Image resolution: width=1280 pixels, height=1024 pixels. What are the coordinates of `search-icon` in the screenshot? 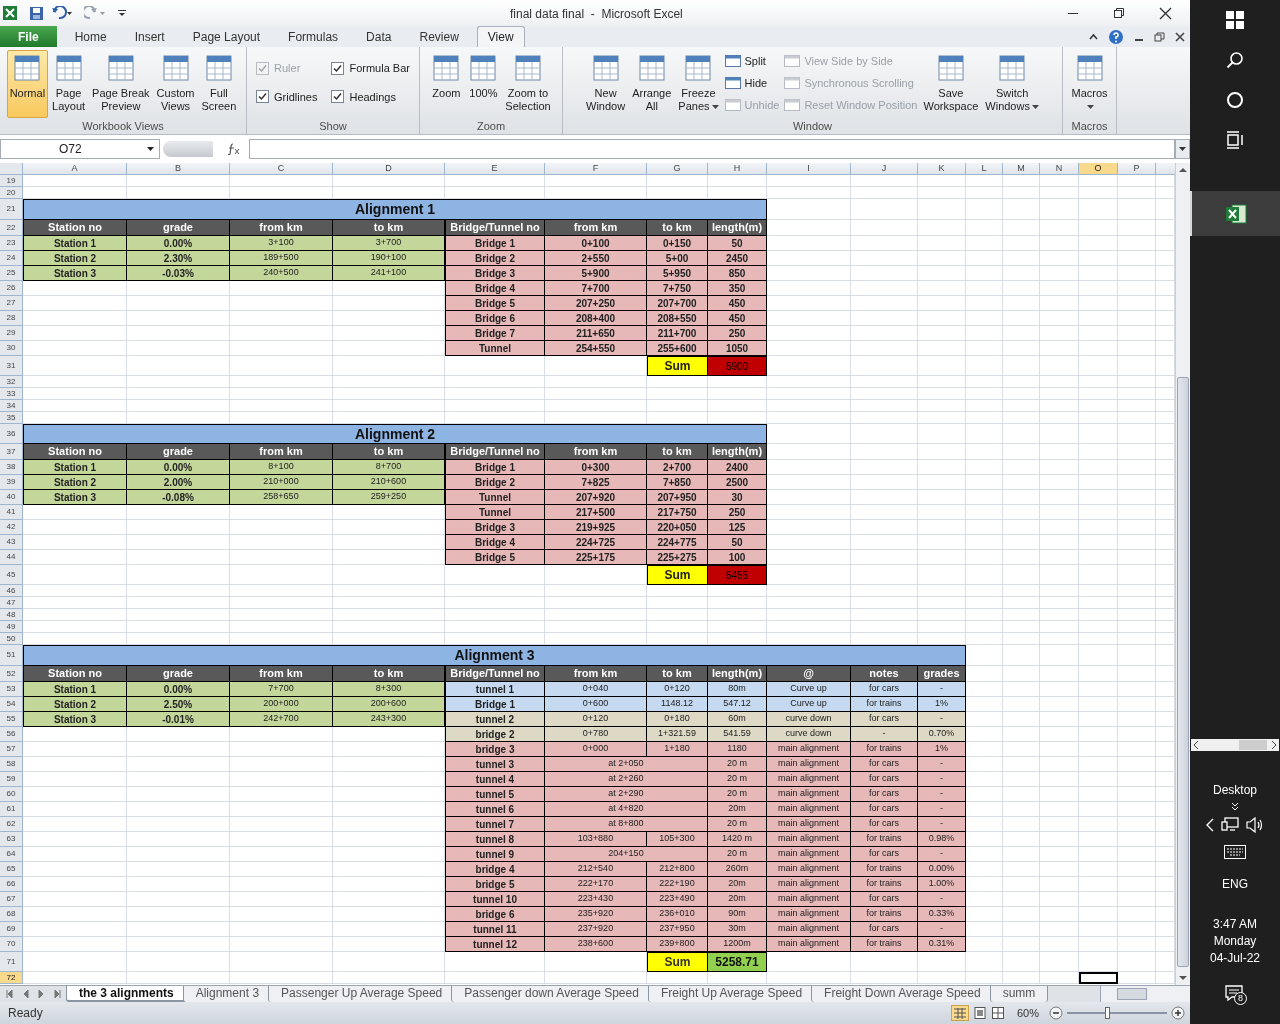 It's located at (1235, 60).